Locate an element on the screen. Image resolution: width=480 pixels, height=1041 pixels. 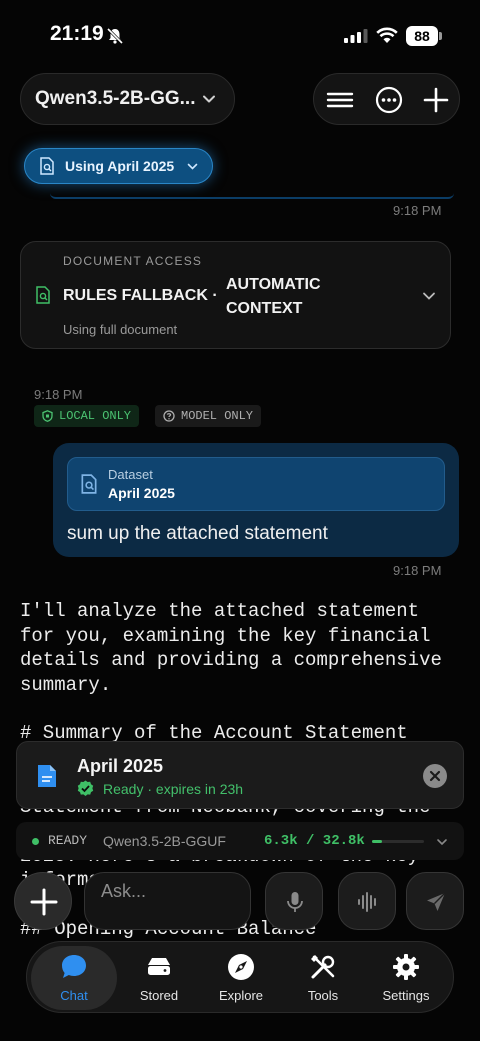
context-chip: Using April 2025 is located at coordinates (118, 166).